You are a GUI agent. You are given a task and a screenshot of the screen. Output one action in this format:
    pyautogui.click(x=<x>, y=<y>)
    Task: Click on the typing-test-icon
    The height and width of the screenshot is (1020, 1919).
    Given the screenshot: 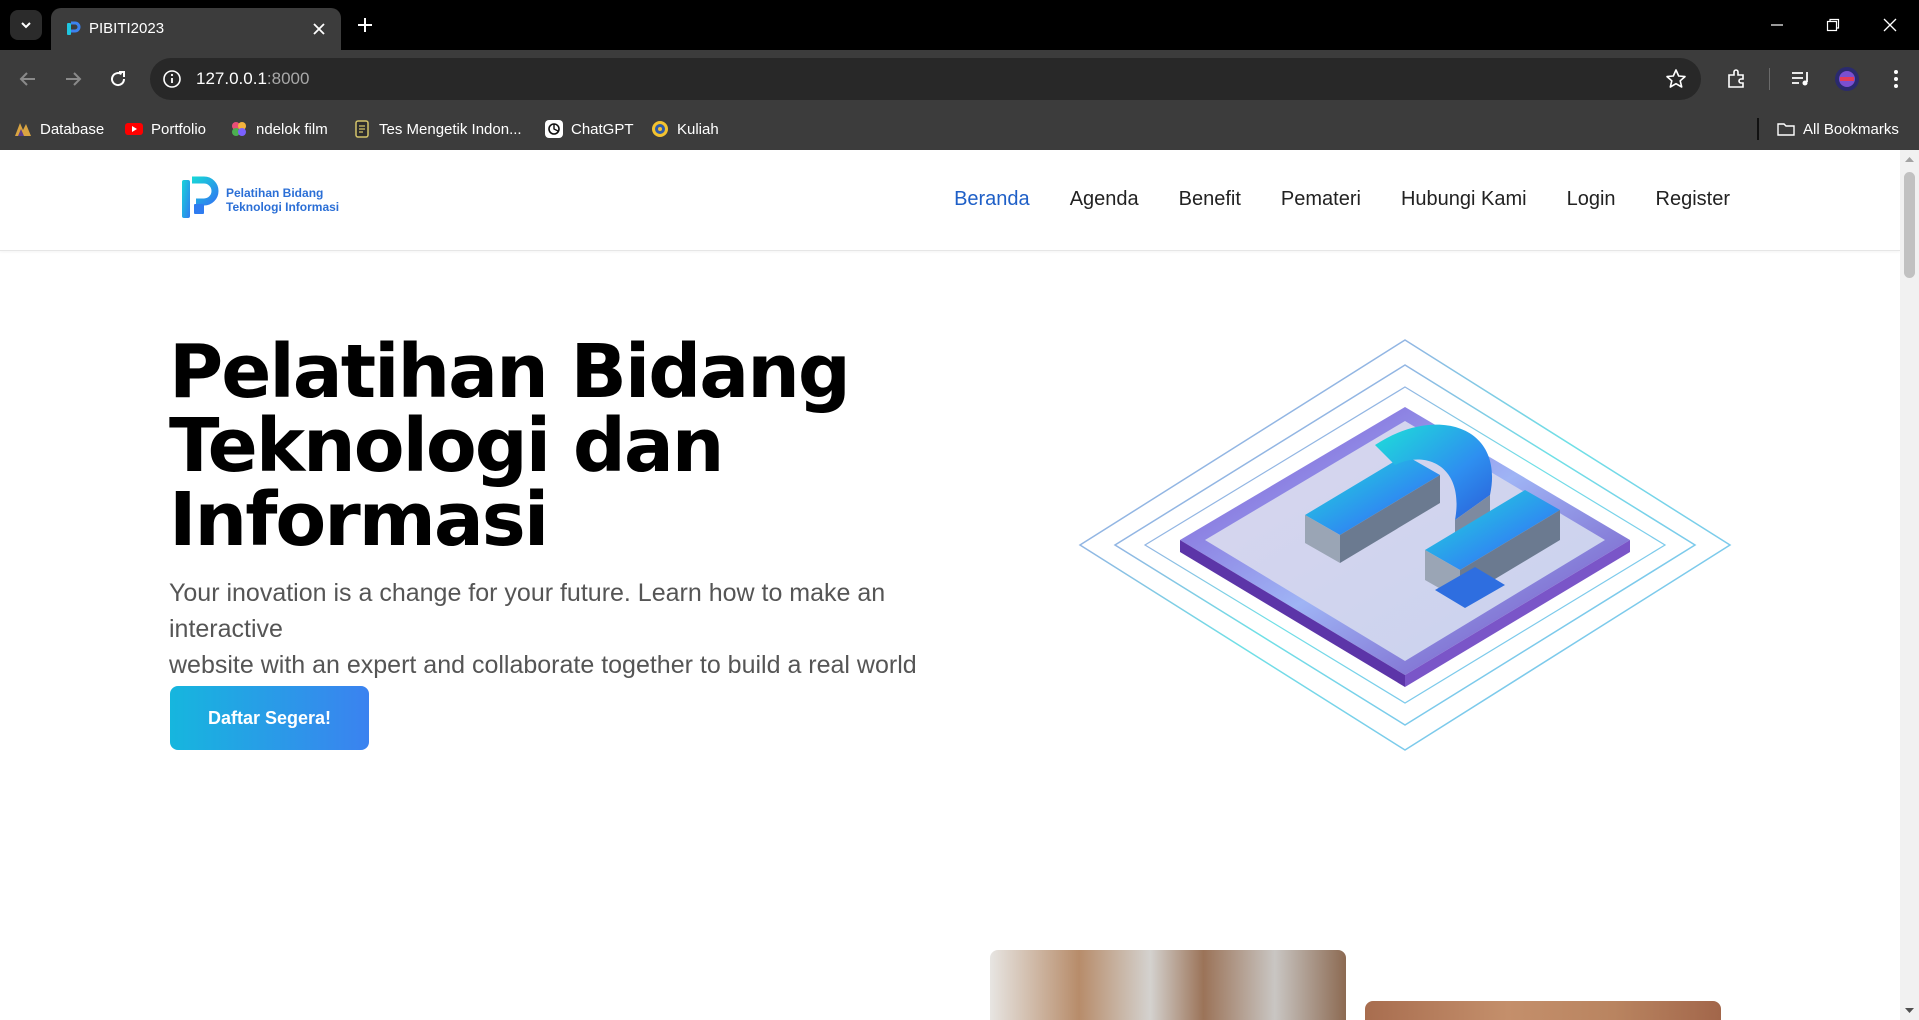 What is the action you would take?
    pyautogui.click(x=362, y=129)
    